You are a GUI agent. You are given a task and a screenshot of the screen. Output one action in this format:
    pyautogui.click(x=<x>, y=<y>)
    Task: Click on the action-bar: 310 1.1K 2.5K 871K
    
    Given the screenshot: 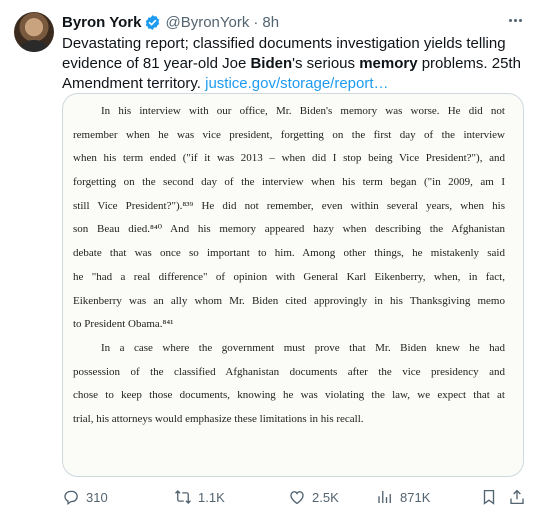 What is the action you would take?
    pyautogui.click(x=294, y=497)
    